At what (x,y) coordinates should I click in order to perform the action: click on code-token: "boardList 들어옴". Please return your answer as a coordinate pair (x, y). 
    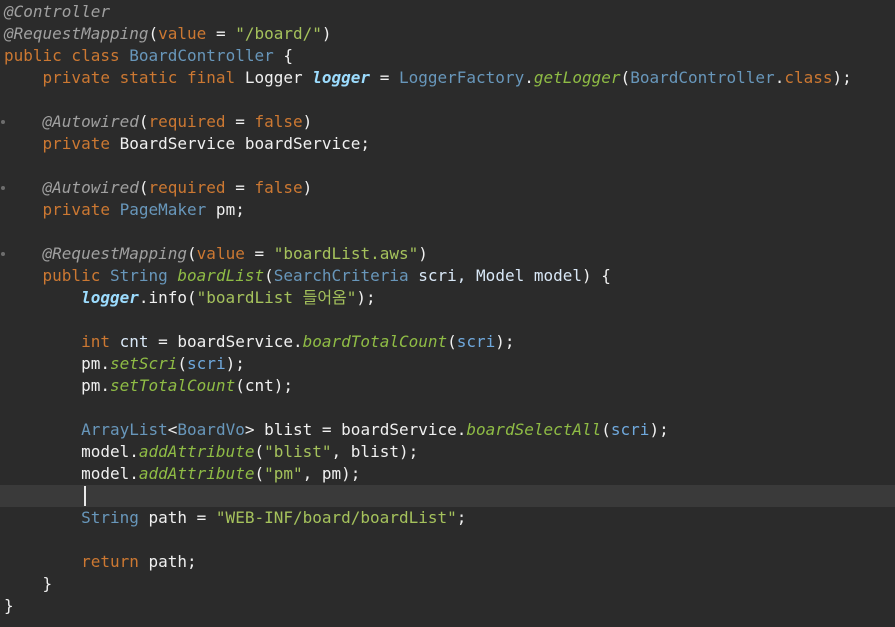
    Looking at the image, I should click on (276, 297).